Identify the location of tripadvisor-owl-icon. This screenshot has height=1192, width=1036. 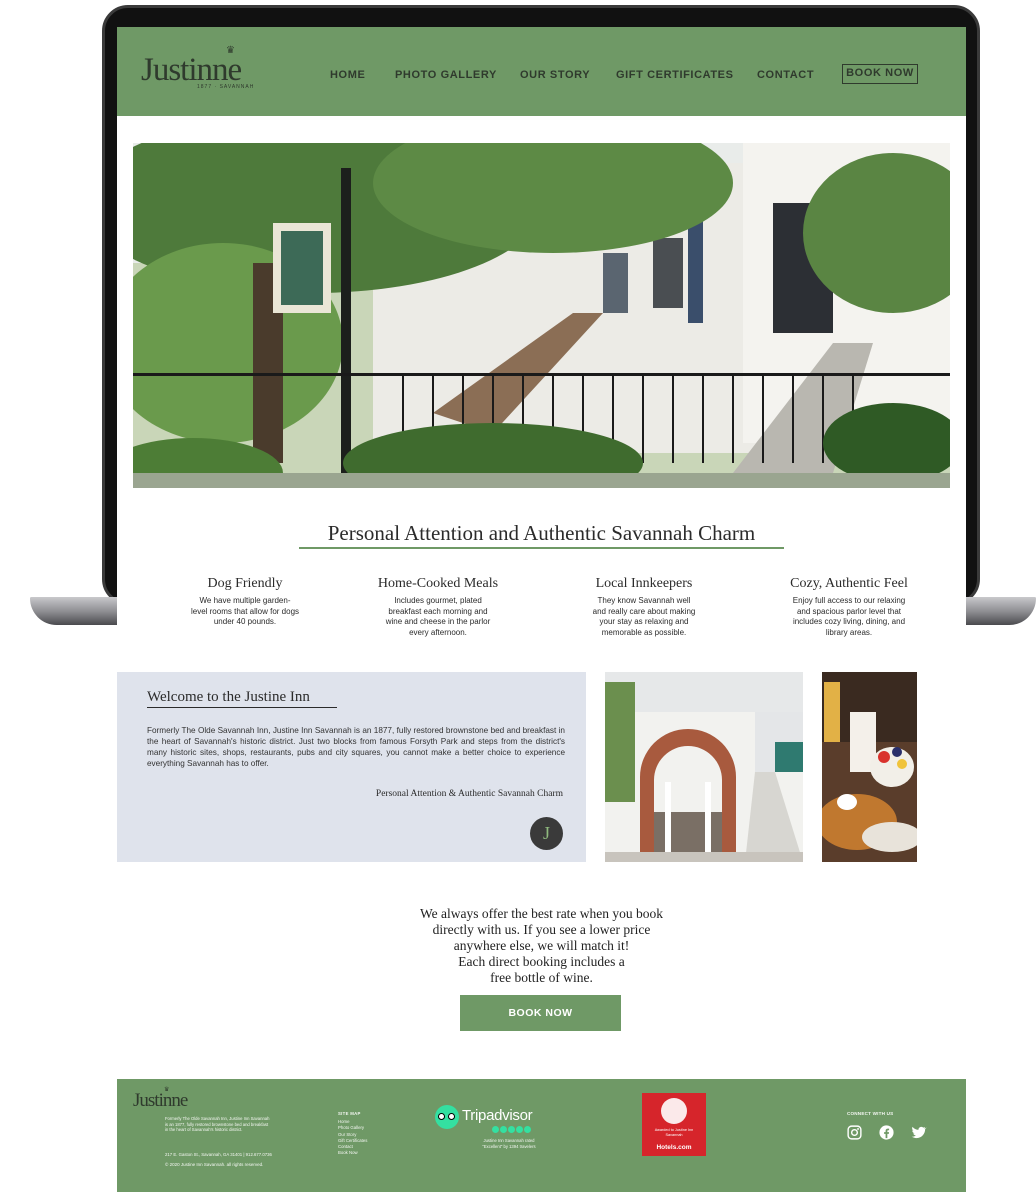
(447, 1117).